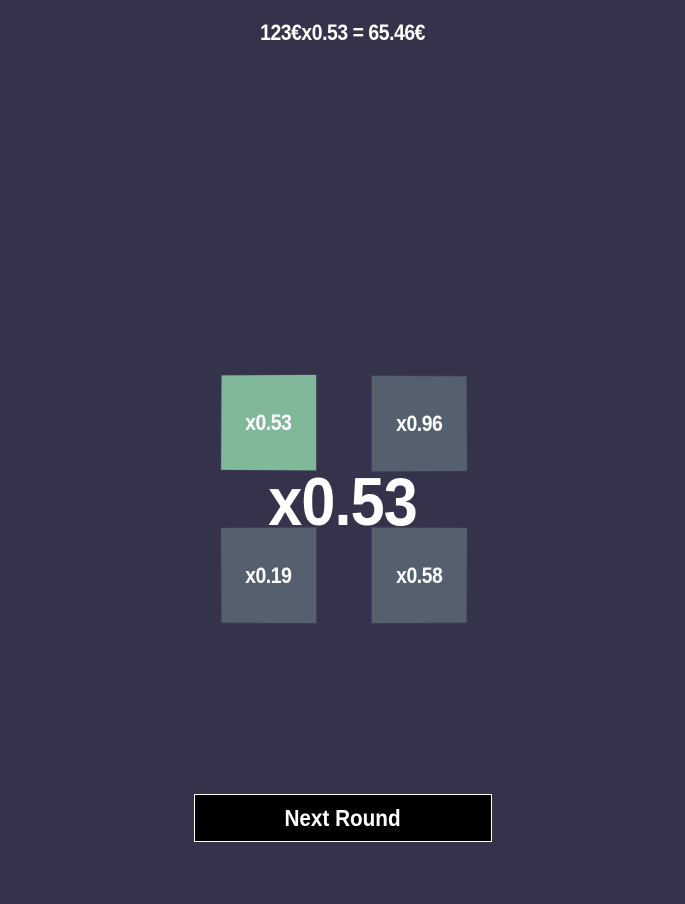 Image resolution: width=685 pixels, height=904 pixels. I want to click on winning-multiplier: x0.53, so click(343, 502).